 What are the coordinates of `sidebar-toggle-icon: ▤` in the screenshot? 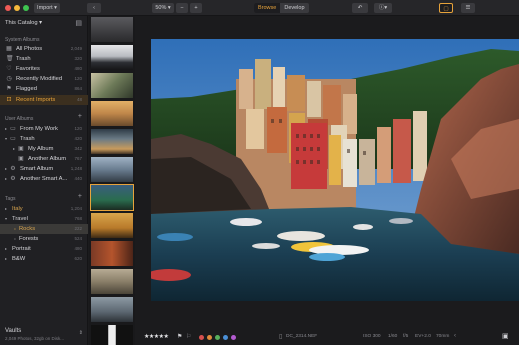 It's located at (78, 23).